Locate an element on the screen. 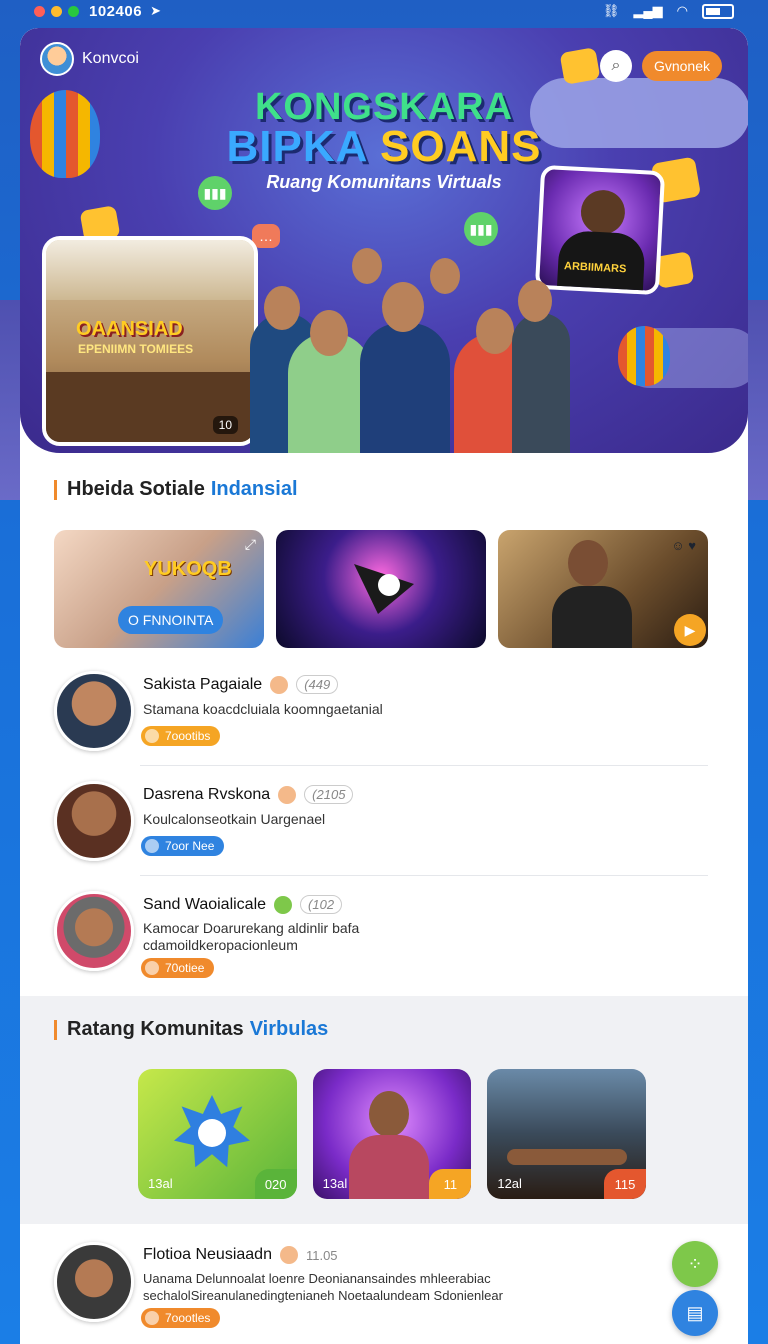  user-chip: Konvcoi is located at coordinates (89, 59).